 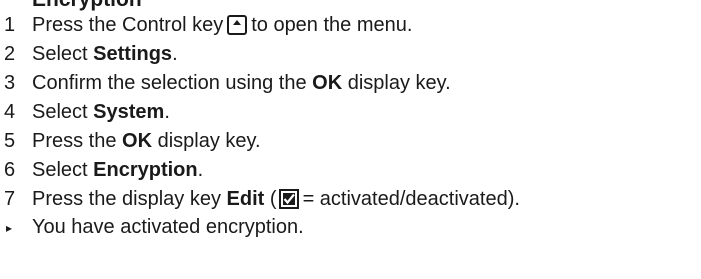 I want to click on step-text-before: Press the display key, so click(x=126, y=198).